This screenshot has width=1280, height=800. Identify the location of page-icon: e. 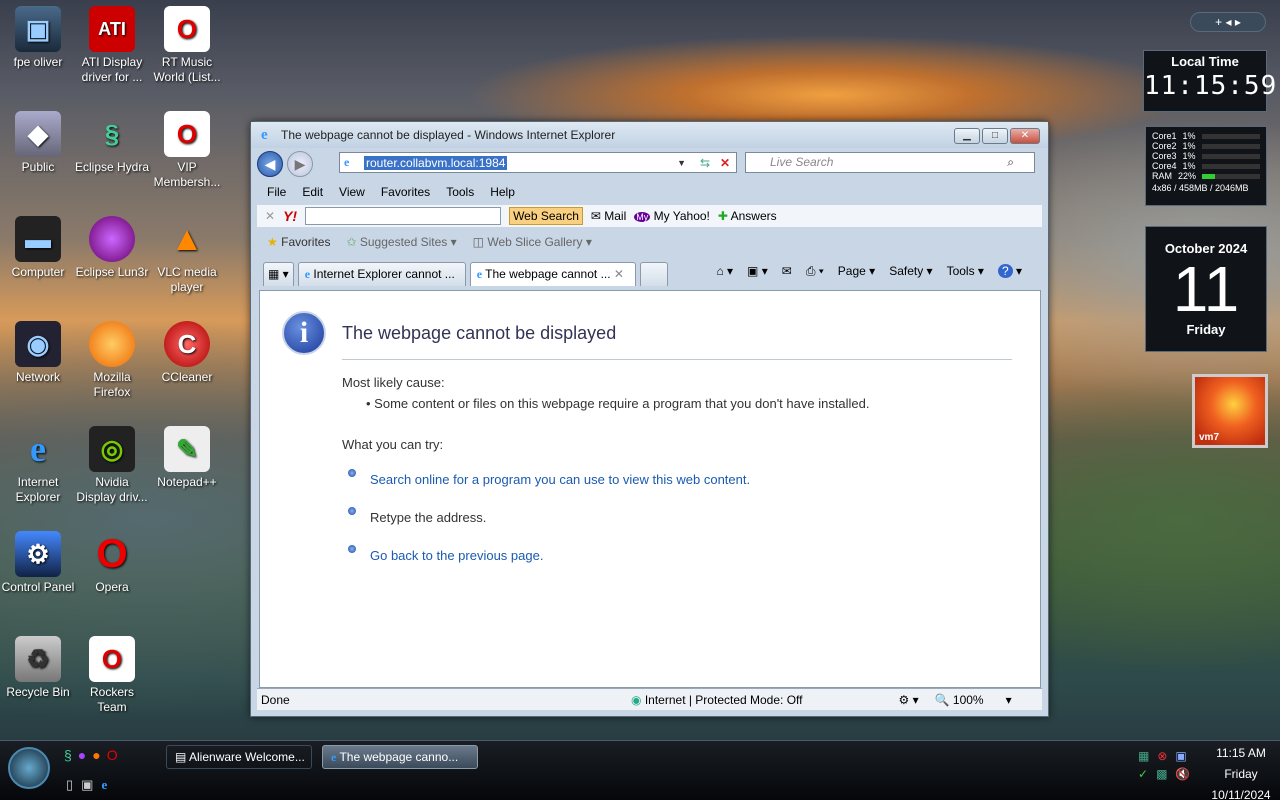
(347, 162).